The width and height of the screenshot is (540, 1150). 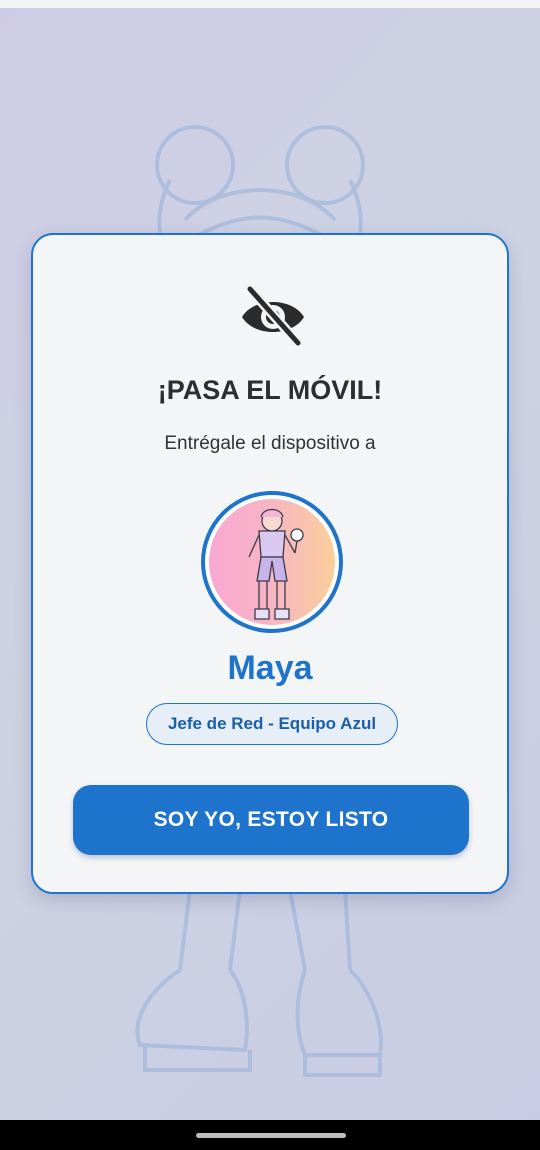 What do you see at coordinates (273, 315) in the screenshot?
I see `eye-slash-icon` at bounding box center [273, 315].